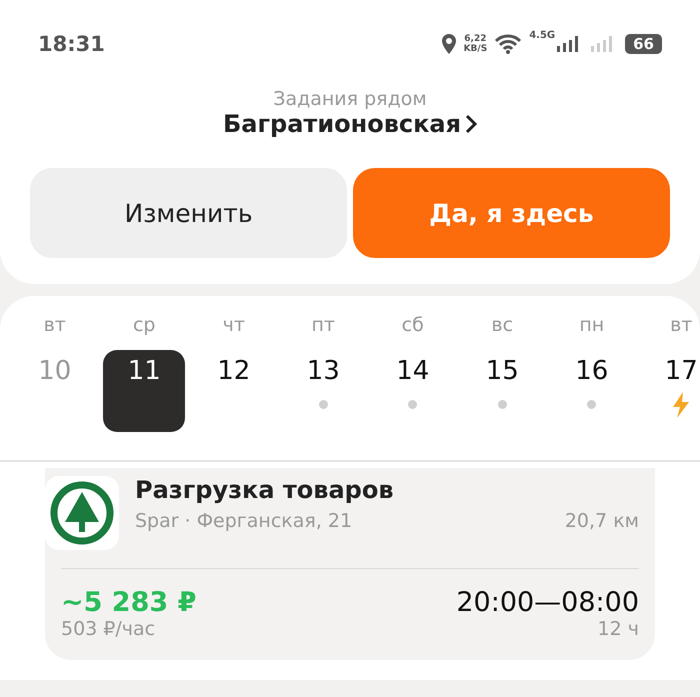 The width and height of the screenshot is (700, 697). I want to click on calendar-day: 15, so click(502, 391).